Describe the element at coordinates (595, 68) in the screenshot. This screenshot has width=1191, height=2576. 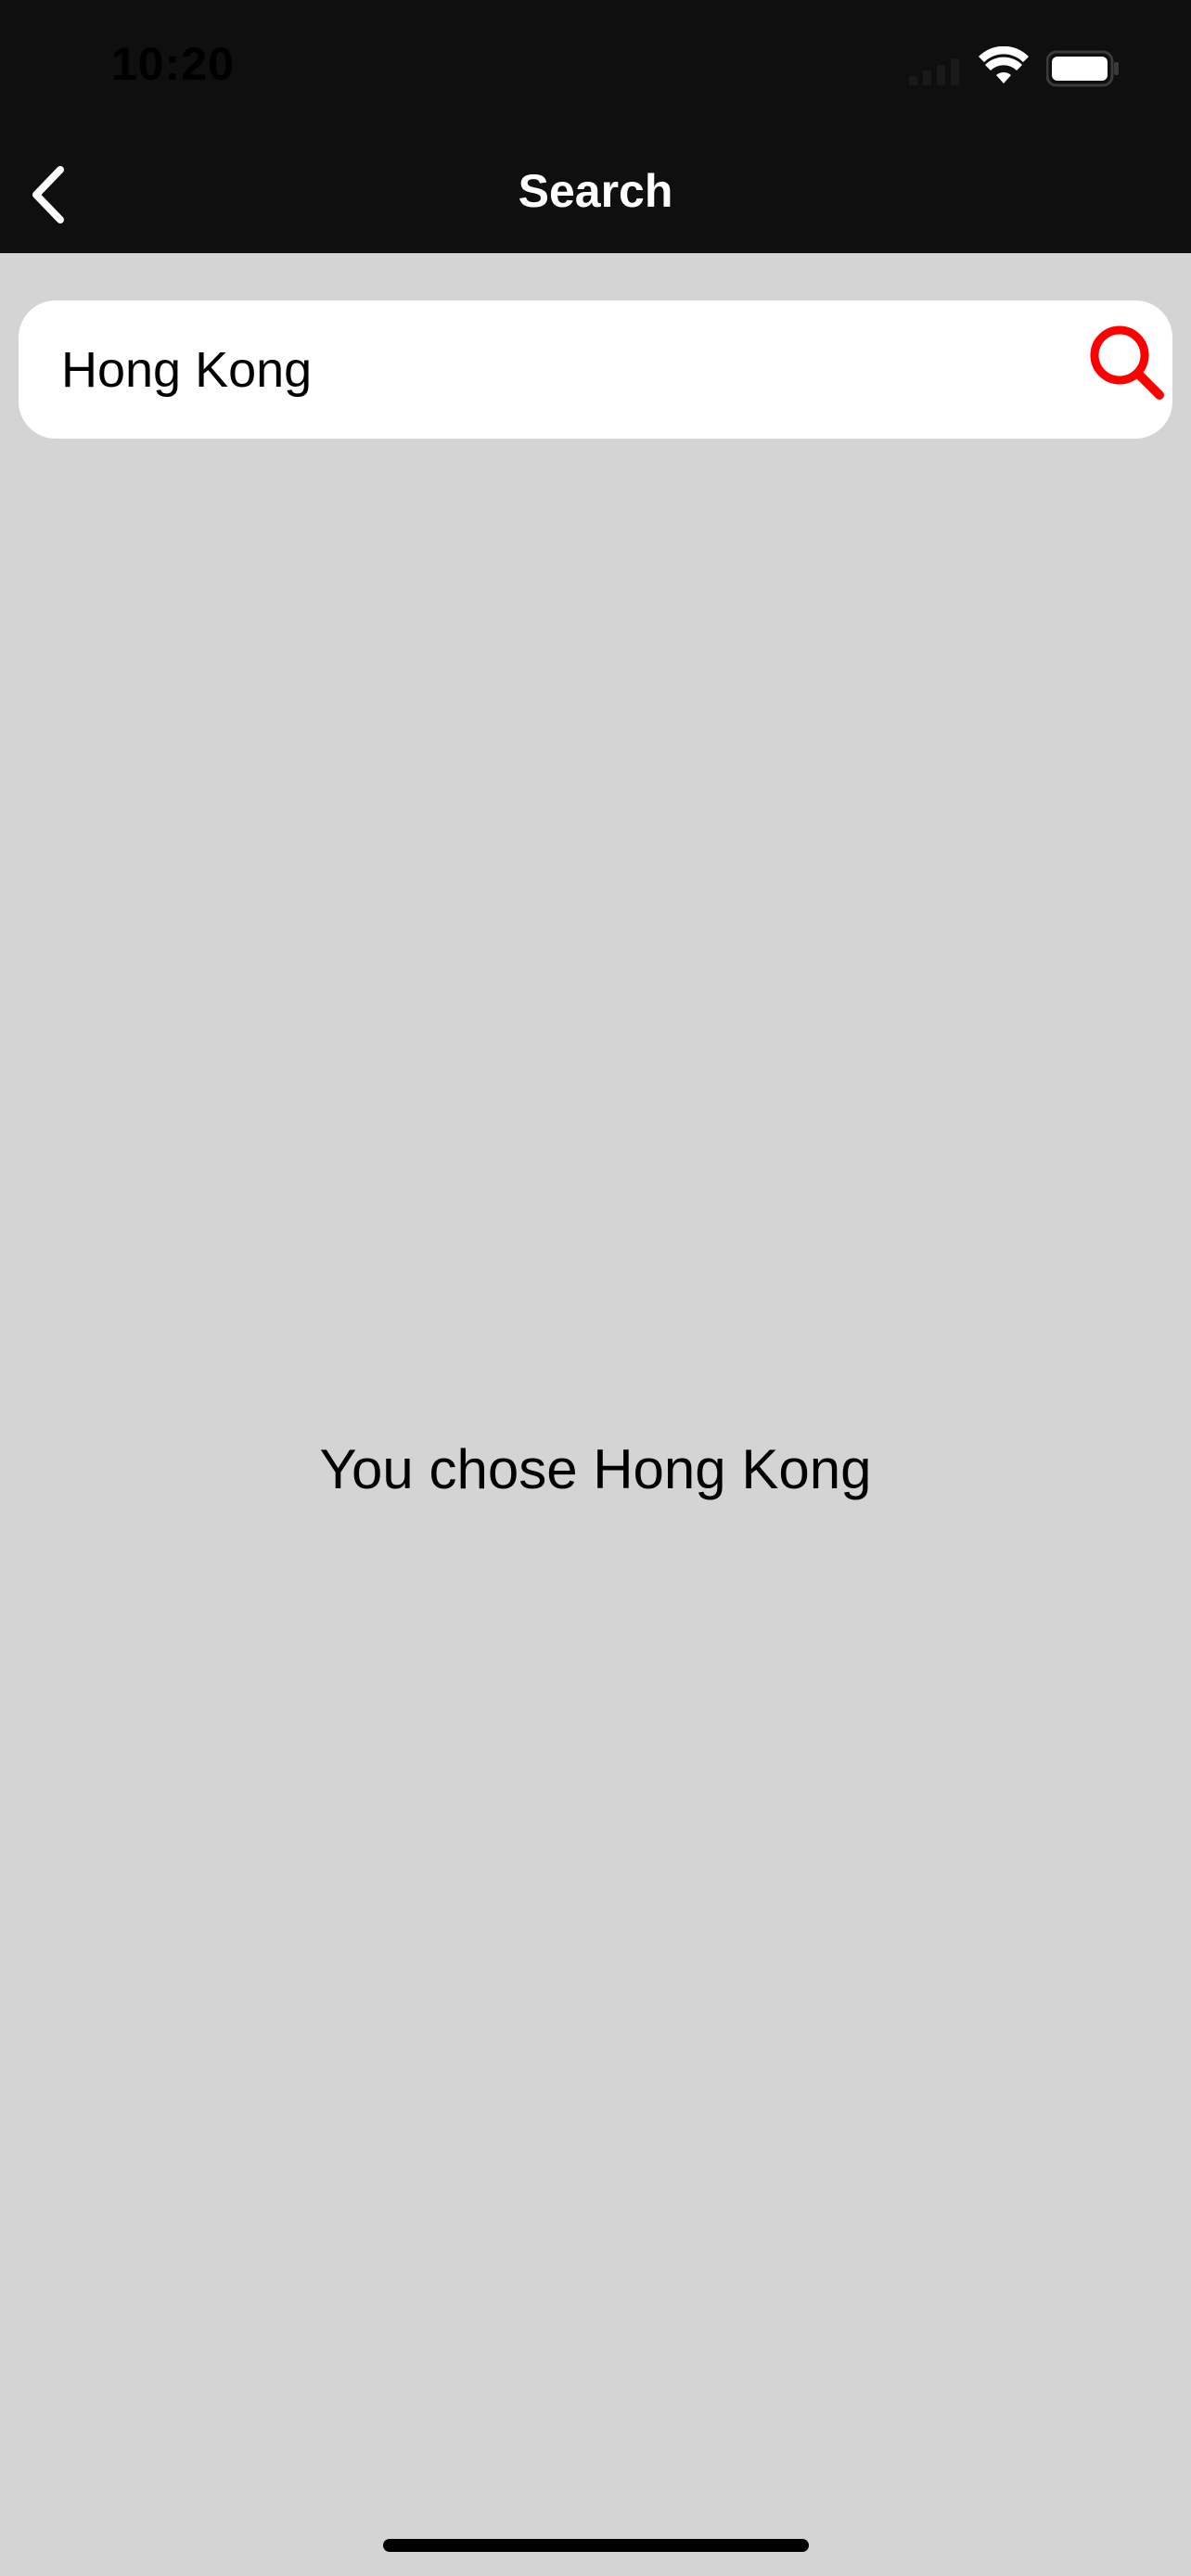
I see `status-bar: 10:20` at that location.